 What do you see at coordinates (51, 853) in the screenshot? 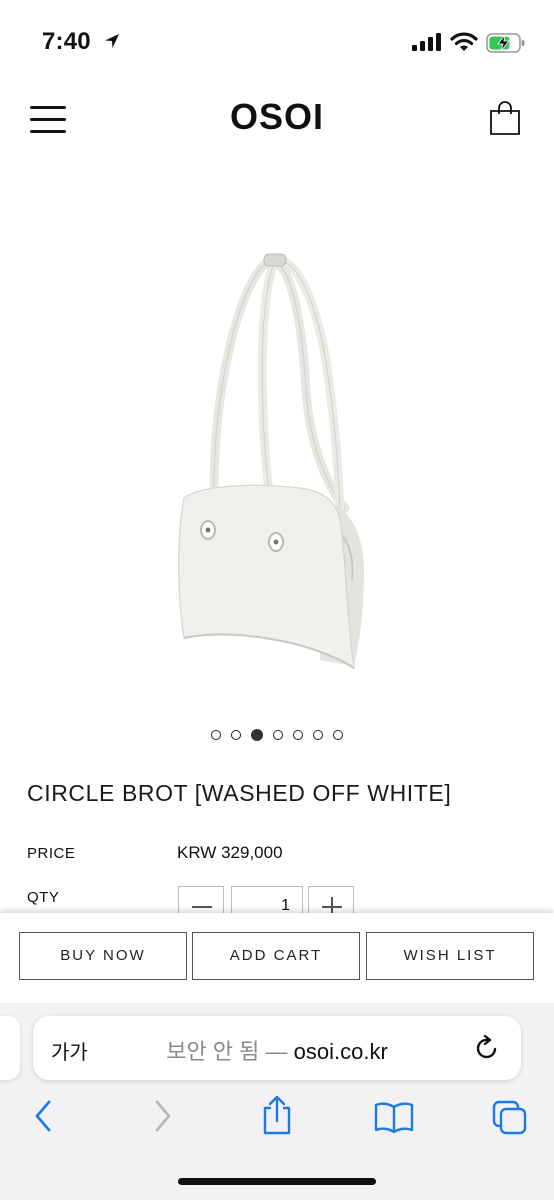
I see `price-label: PRICE` at bounding box center [51, 853].